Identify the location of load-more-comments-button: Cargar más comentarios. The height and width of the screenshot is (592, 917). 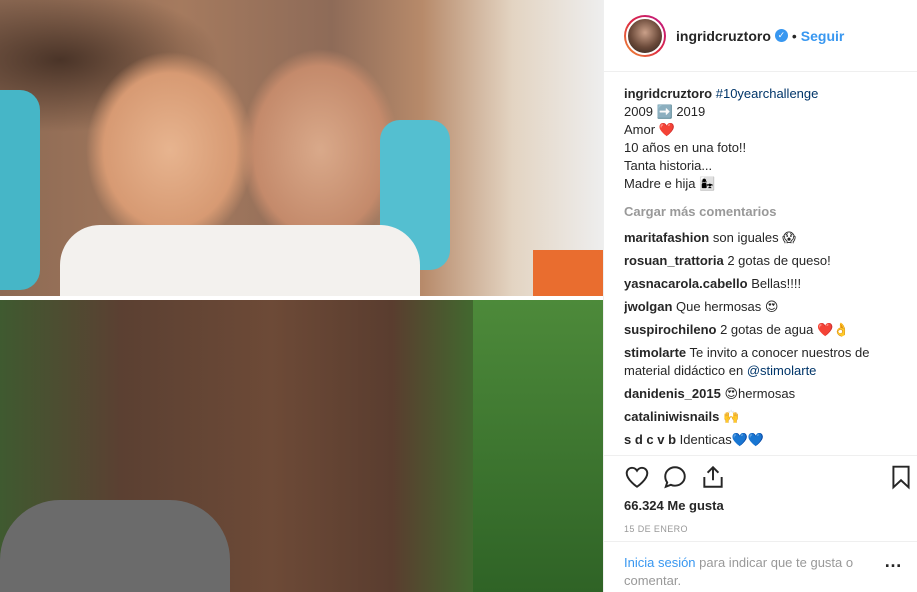
(769, 212).